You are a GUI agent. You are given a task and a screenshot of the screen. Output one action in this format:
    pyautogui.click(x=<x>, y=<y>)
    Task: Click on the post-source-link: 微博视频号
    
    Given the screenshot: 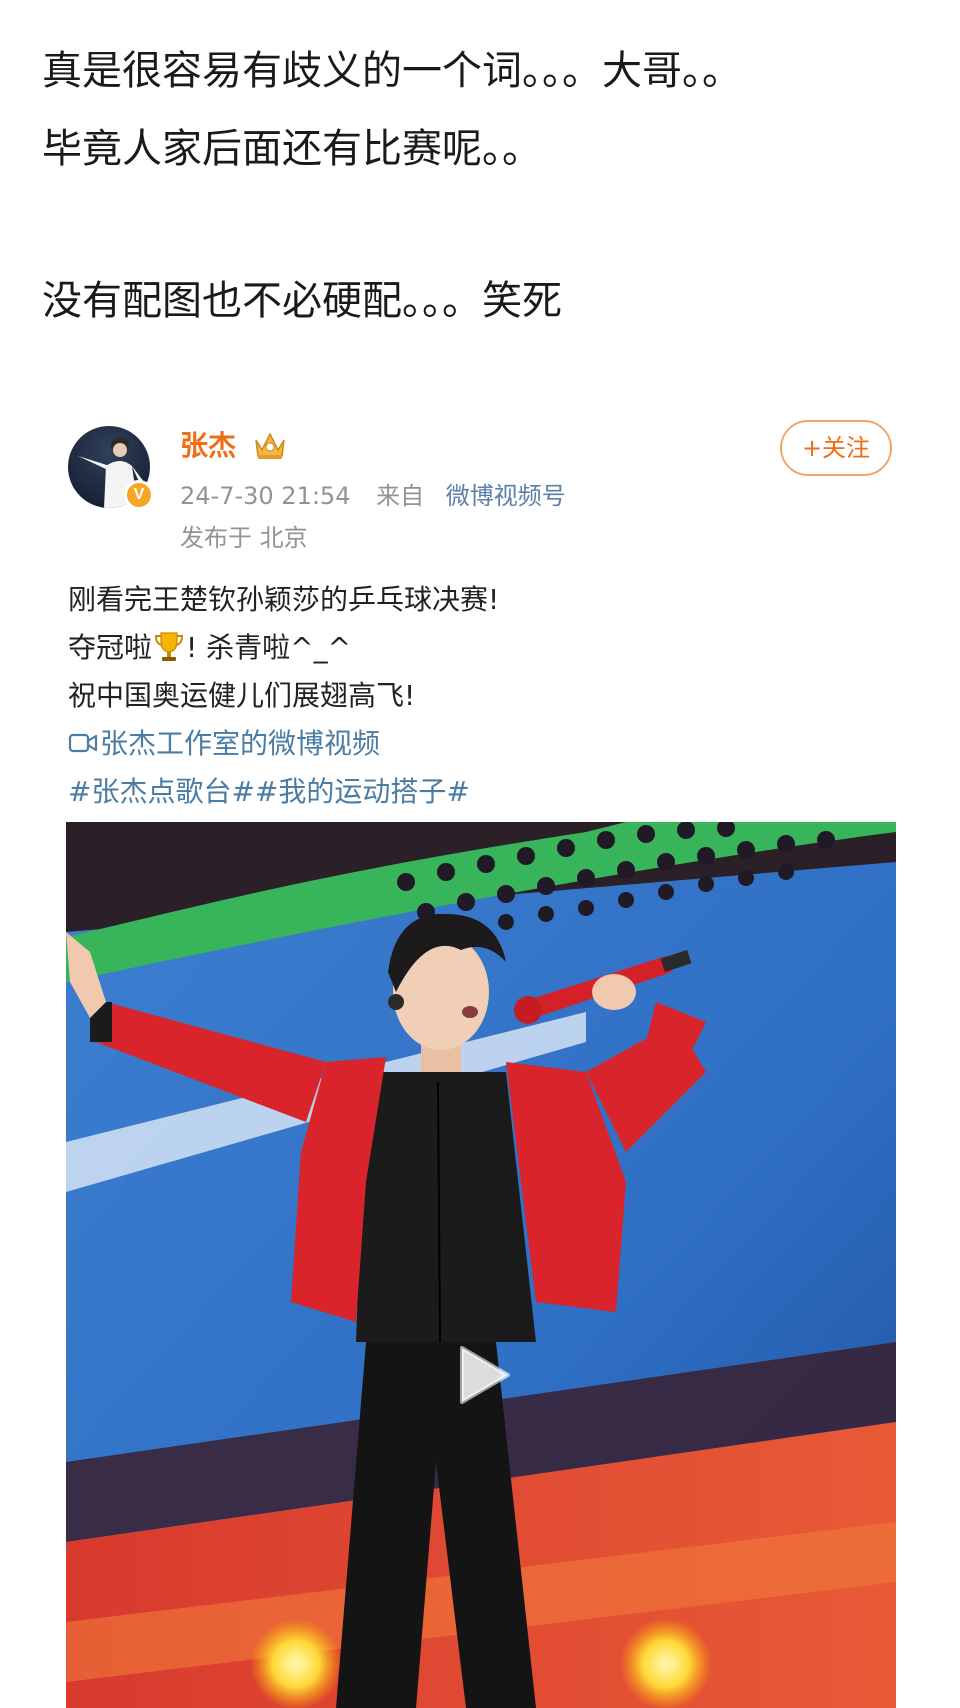 What is the action you would take?
    pyautogui.click(x=506, y=496)
    